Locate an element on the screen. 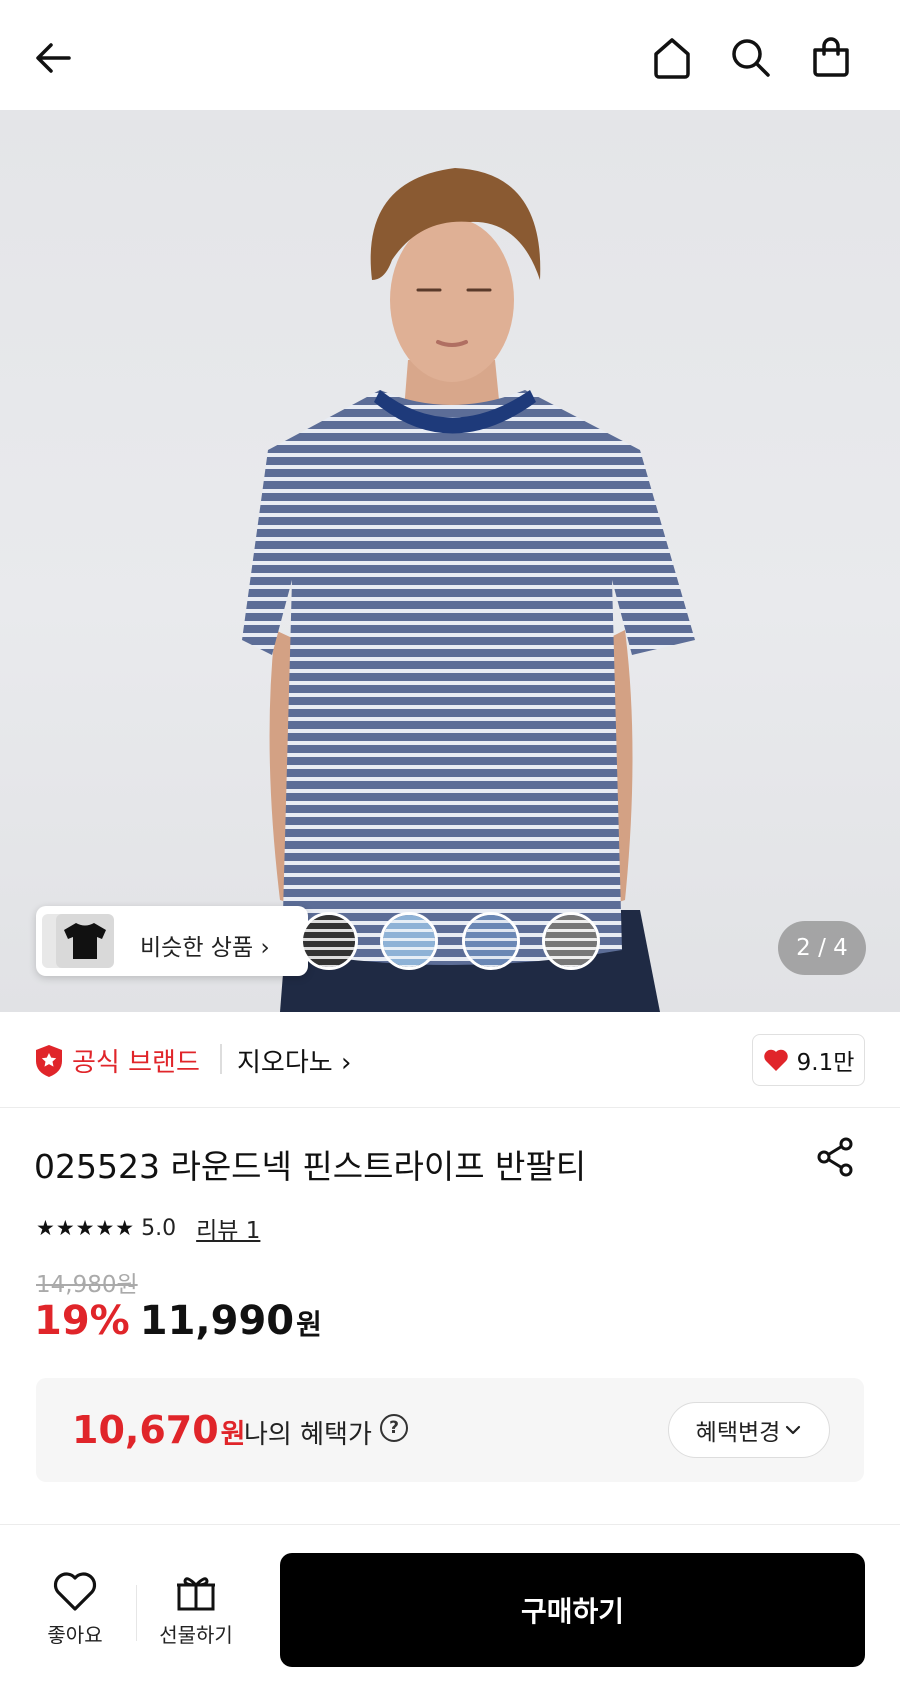 The height and width of the screenshot is (1693, 900). star-rating: ★★★★★ is located at coordinates (86, 1228).